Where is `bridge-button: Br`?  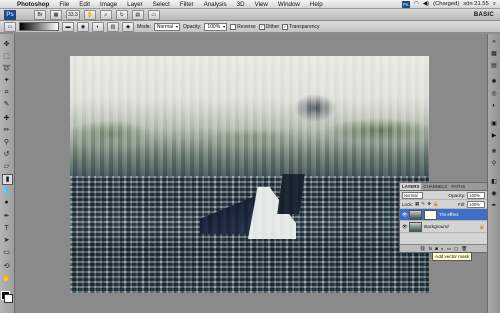 bridge-button: Br is located at coordinates (40, 14).